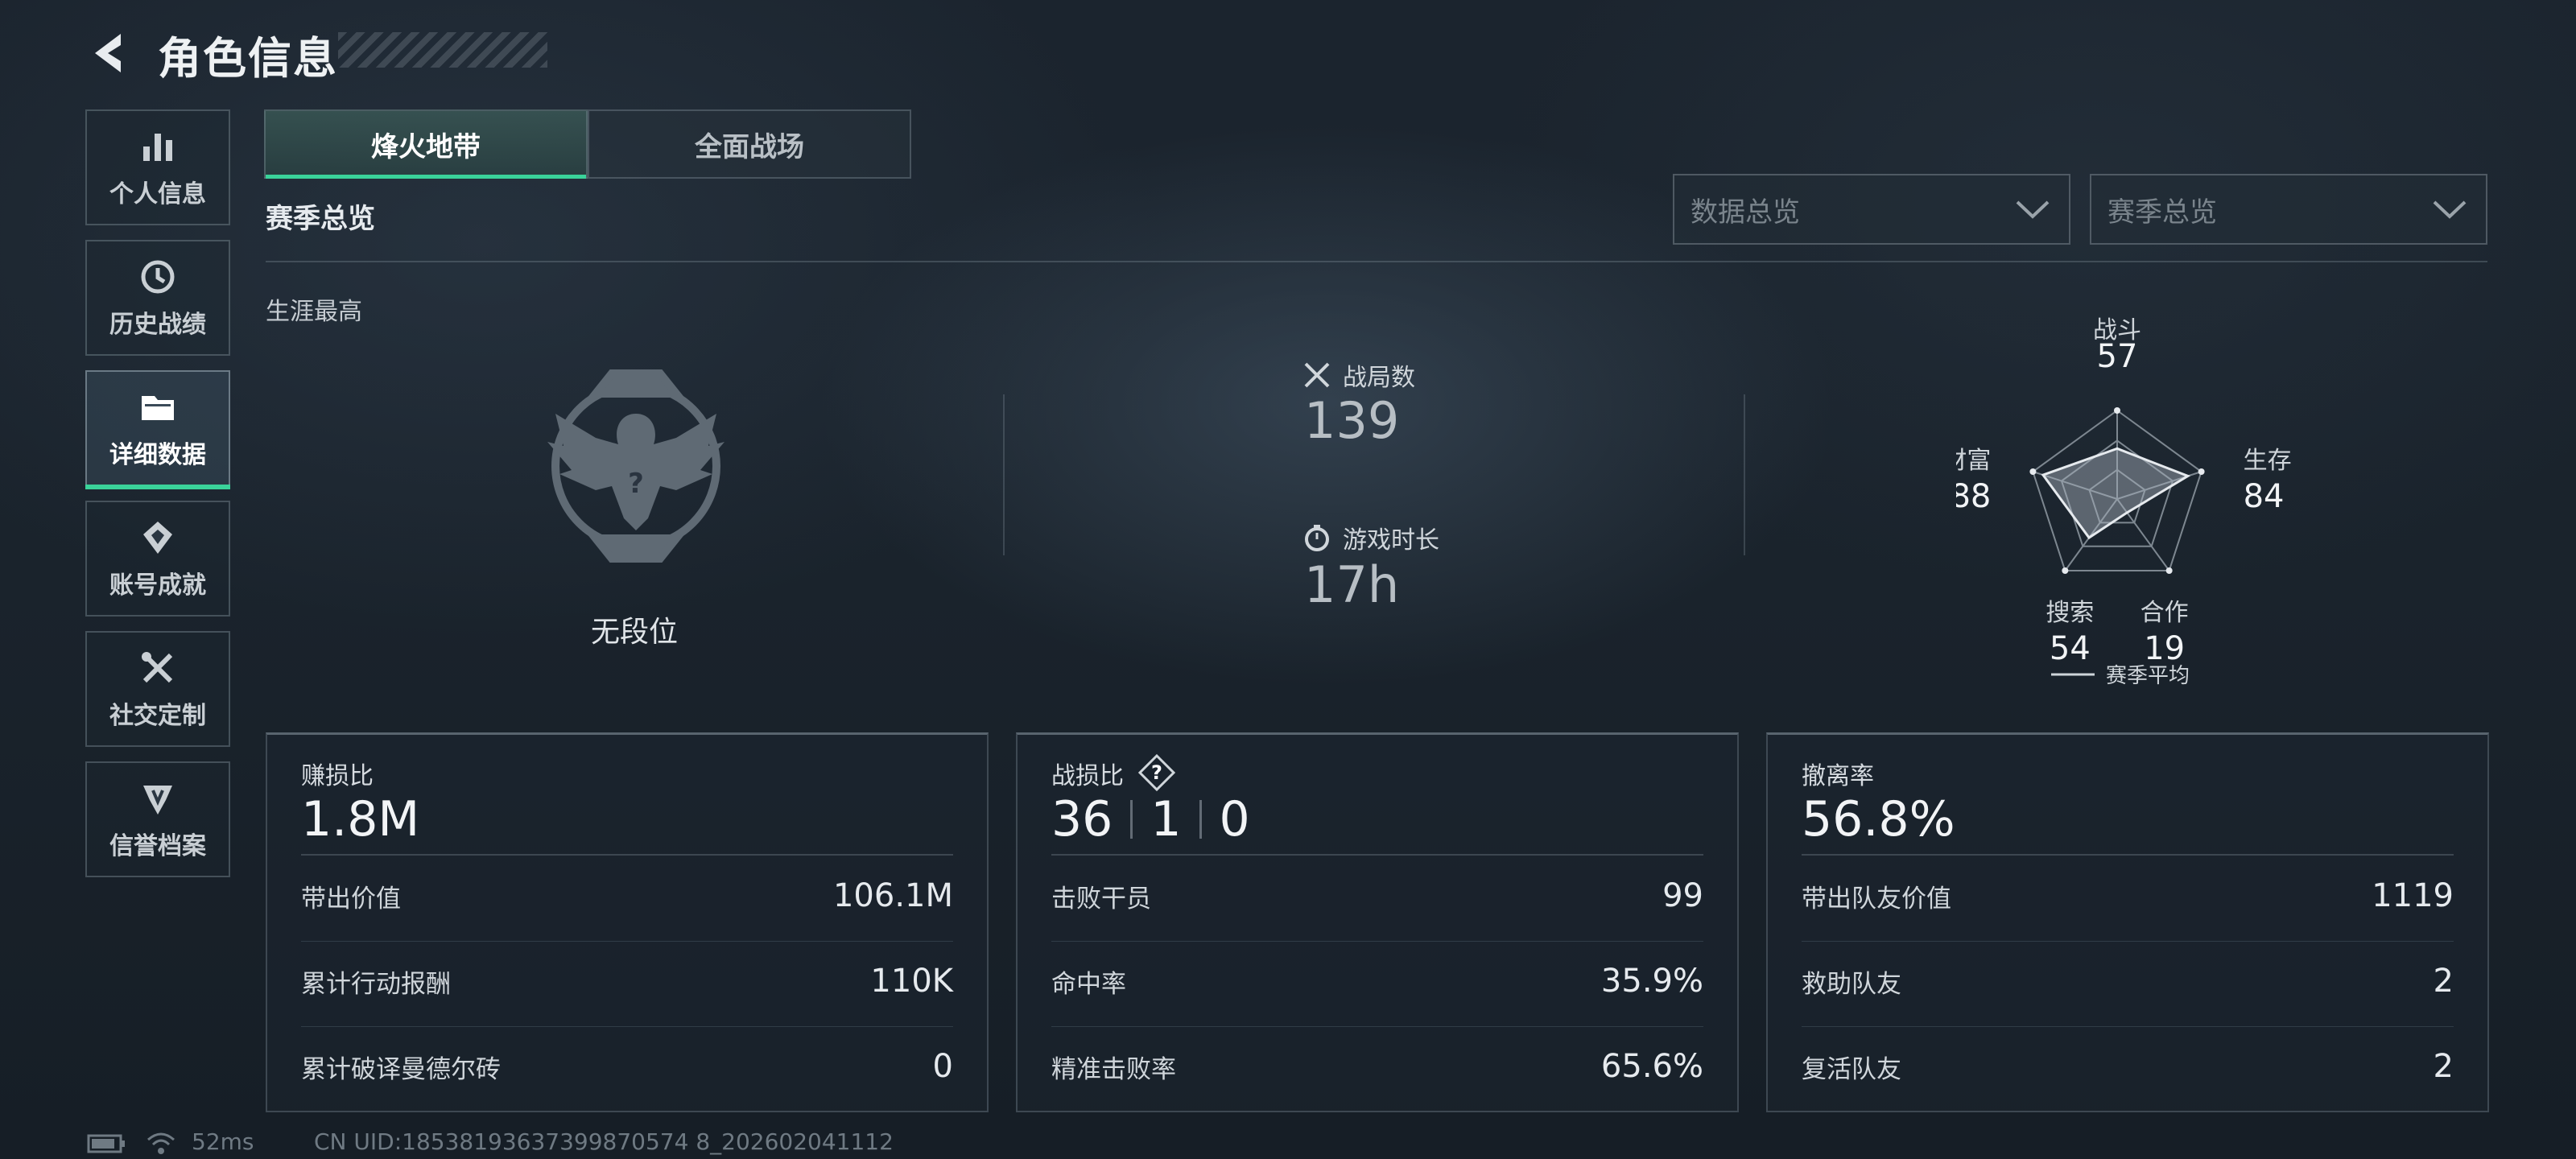 This screenshot has height=1159, width=2576. What do you see at coordinates (1113, 1069) in the screenshot?
I see `stat-key: 精准击败率` at bounding box center [1113, 1069].